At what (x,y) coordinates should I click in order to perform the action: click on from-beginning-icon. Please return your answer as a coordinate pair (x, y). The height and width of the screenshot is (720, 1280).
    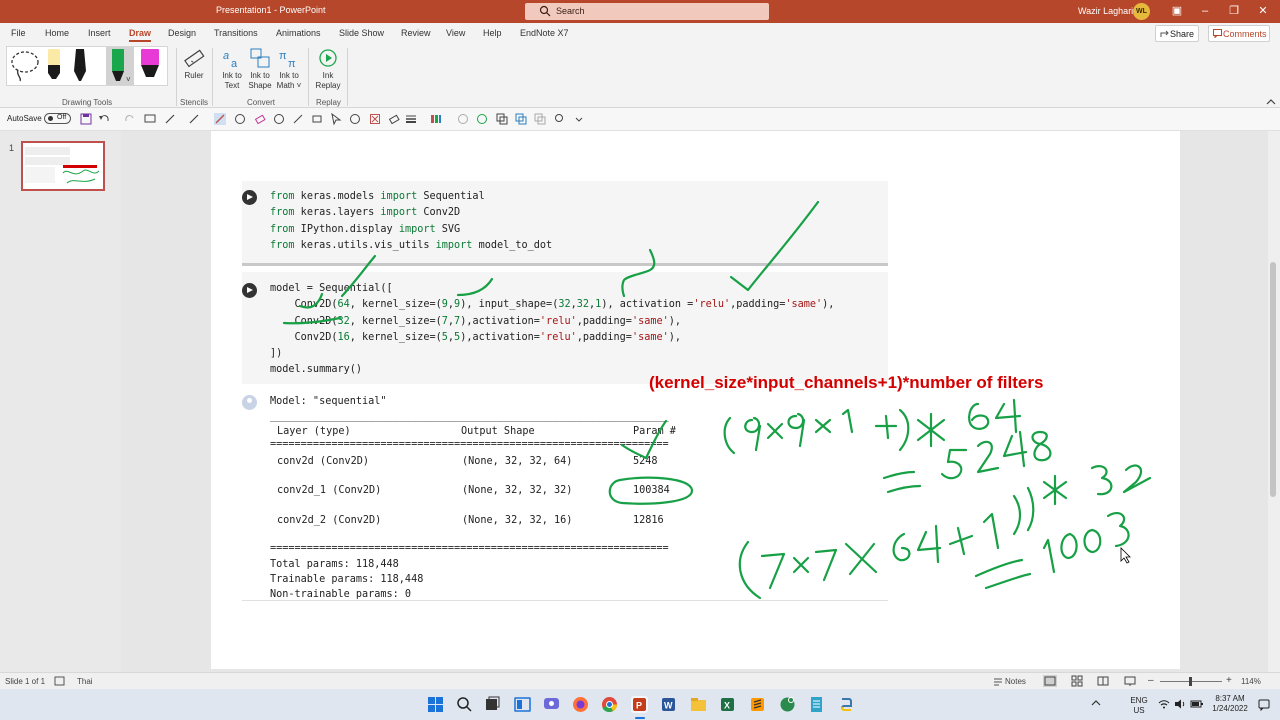
    Looking at the image, I should click on (150, 119).